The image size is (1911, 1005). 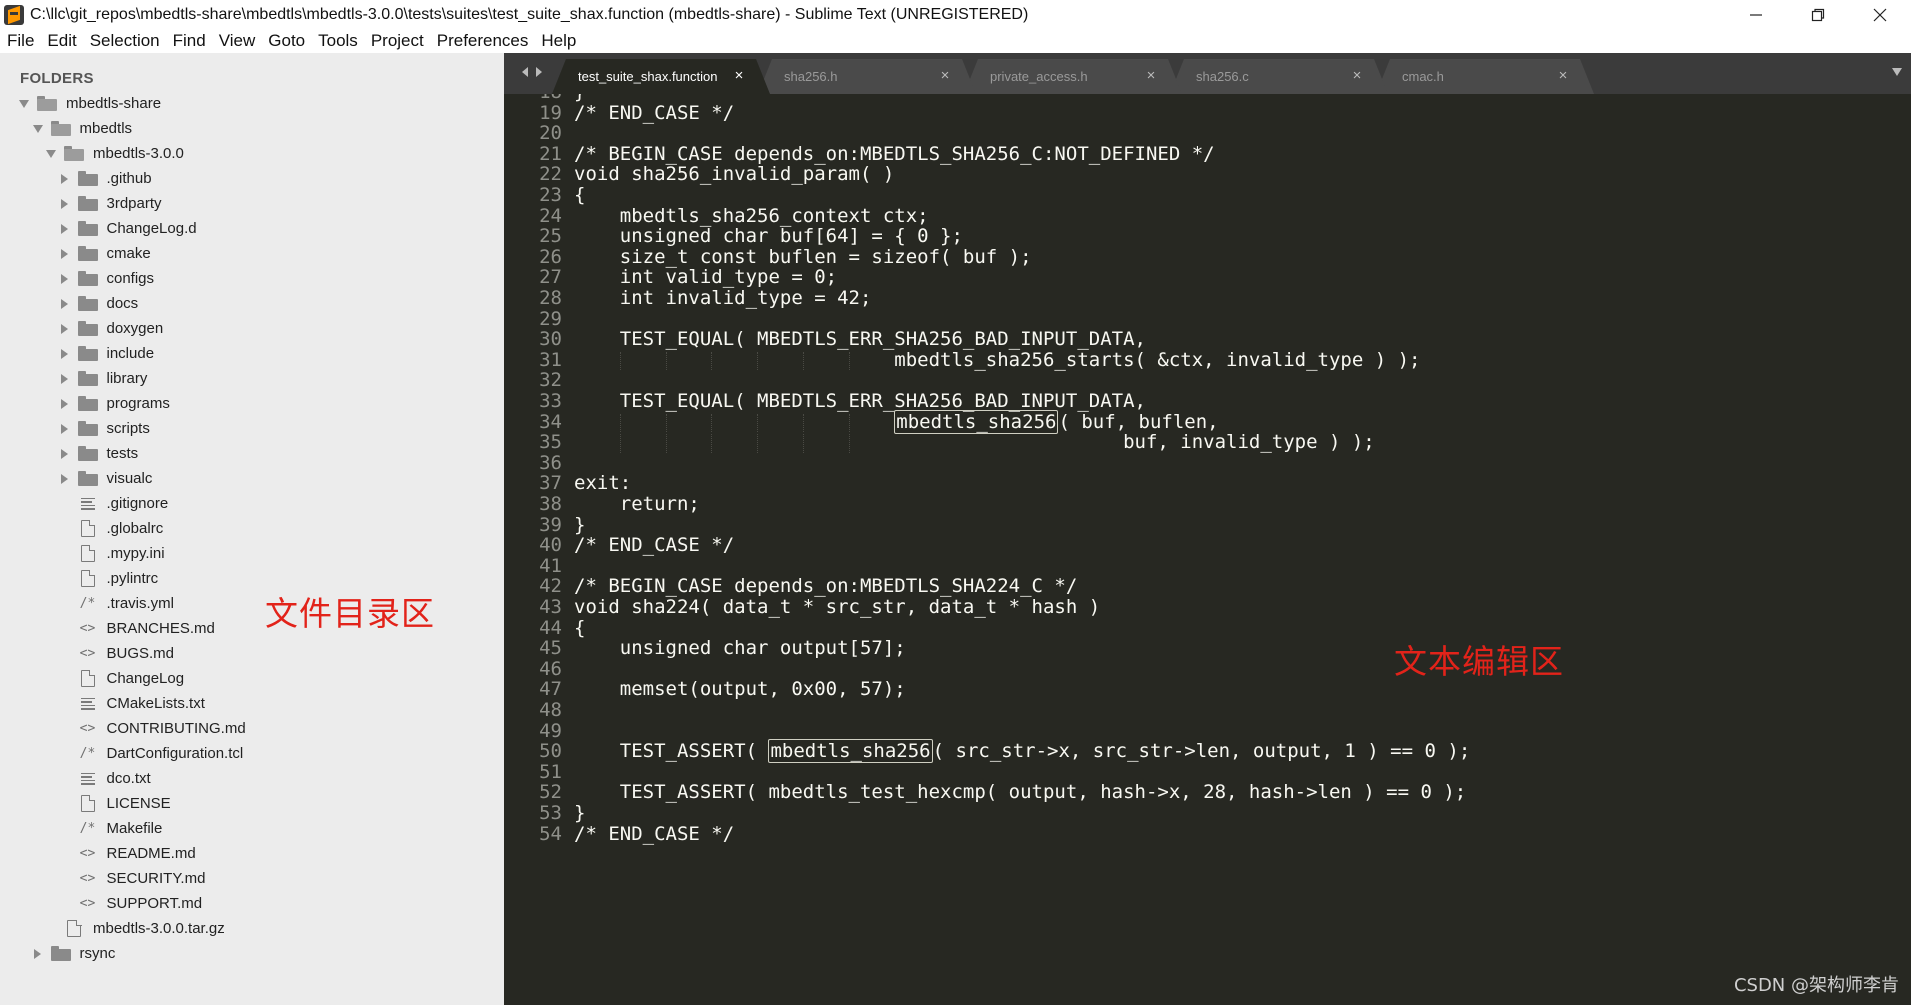 I want to click on tree-folder: rsync, so click(x=252, y=953).